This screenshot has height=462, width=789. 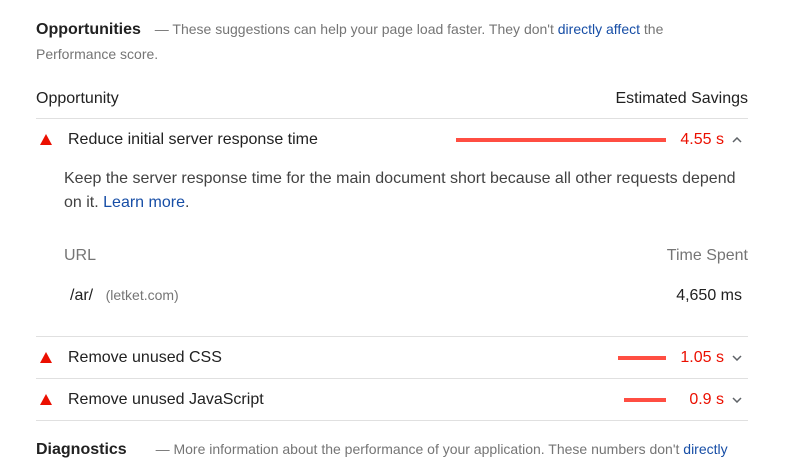 I want to click on column-estimated-savings: Estimated Savings, so click(x=681, y=98).